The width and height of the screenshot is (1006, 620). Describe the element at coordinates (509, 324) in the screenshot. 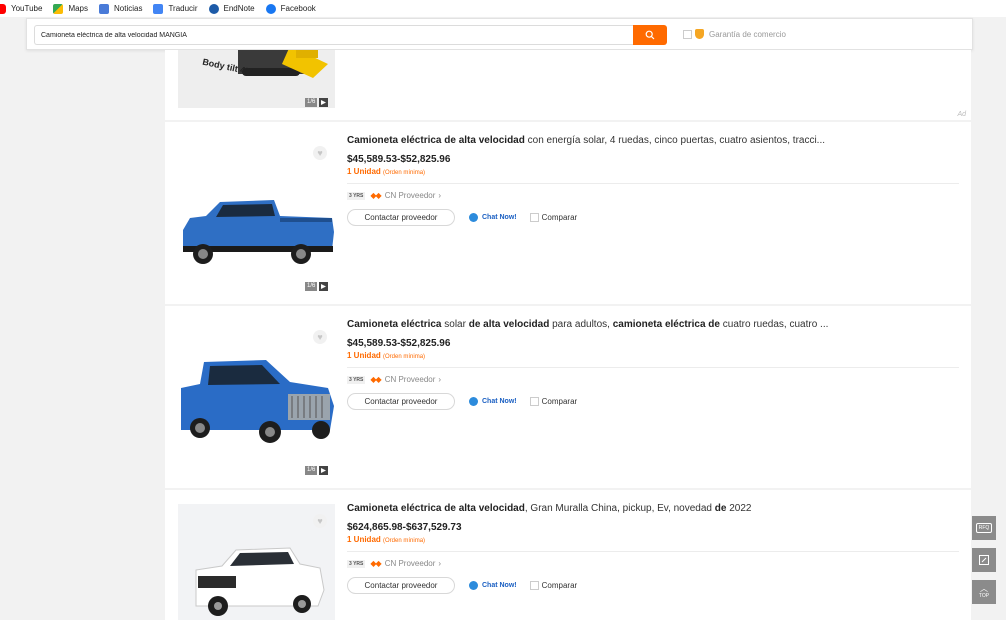

I see `title-part: de alta velocidad` at that location.